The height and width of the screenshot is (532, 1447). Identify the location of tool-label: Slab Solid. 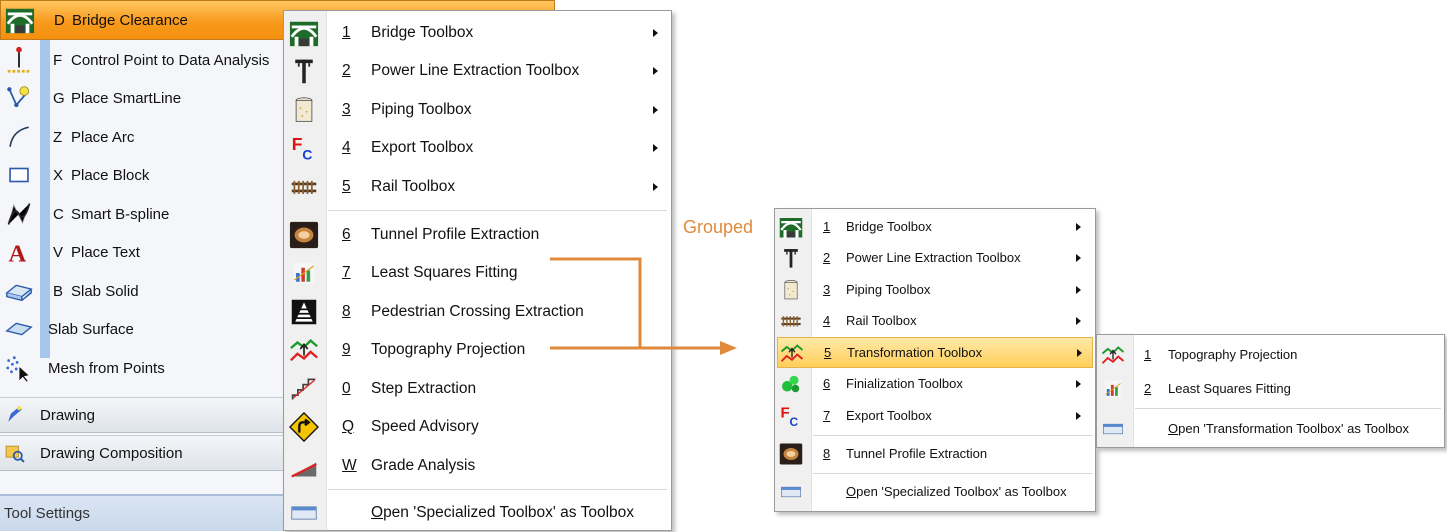
(105, 291).